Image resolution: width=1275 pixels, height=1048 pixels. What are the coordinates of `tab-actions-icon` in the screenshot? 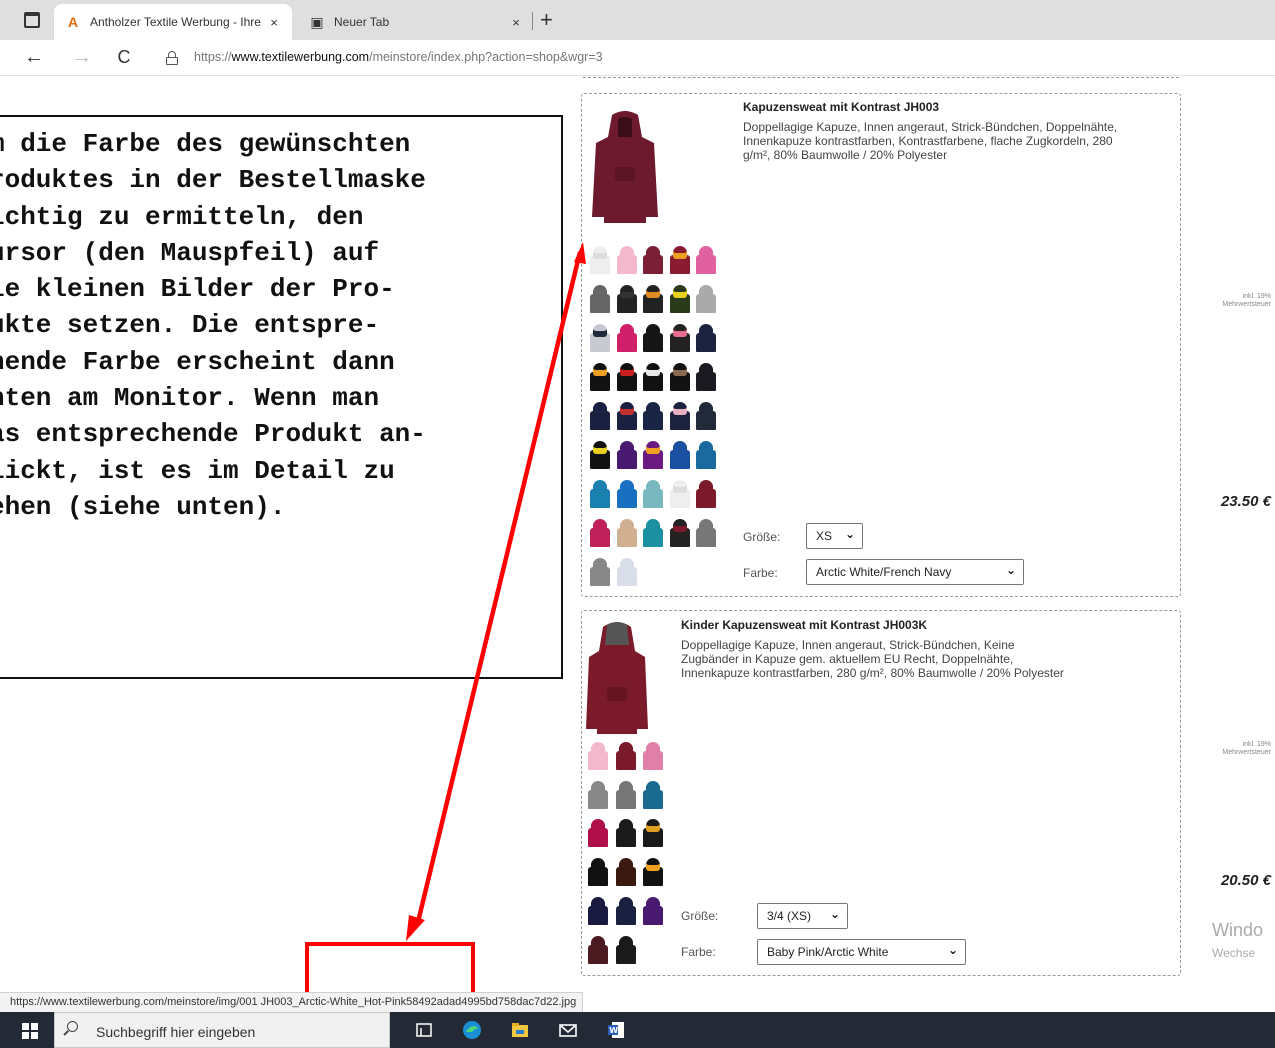 It's located at (32, 20).